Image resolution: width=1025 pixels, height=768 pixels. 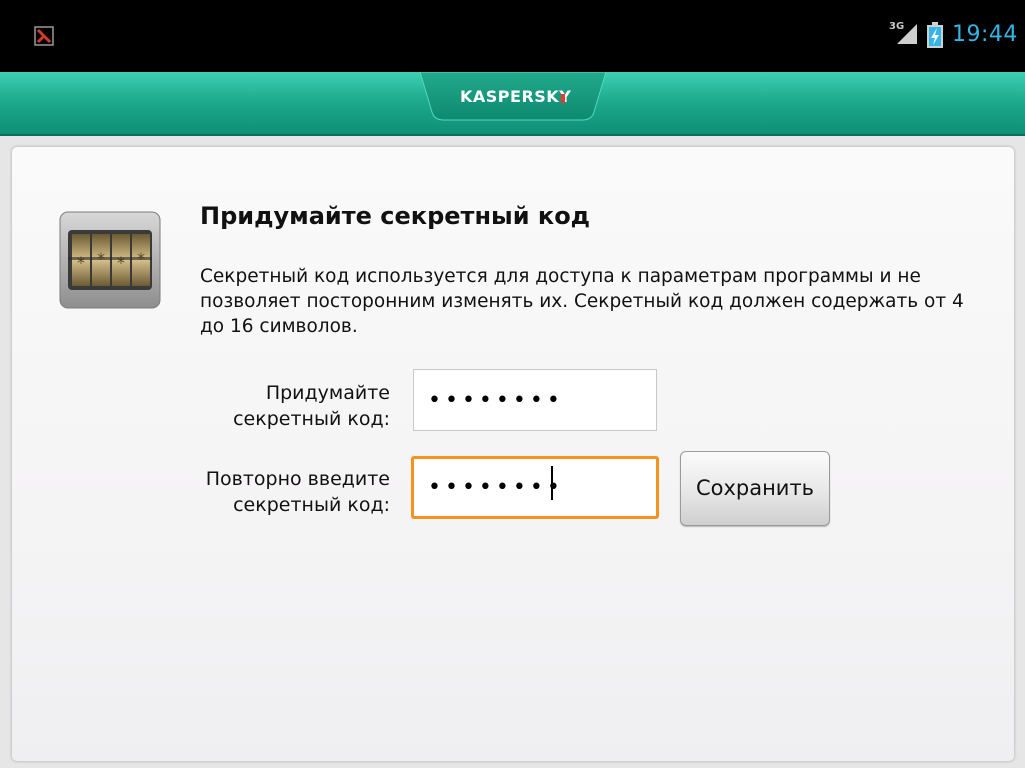 I want to click on logo-text: KASPERSKY, so click(x=516, y=96).